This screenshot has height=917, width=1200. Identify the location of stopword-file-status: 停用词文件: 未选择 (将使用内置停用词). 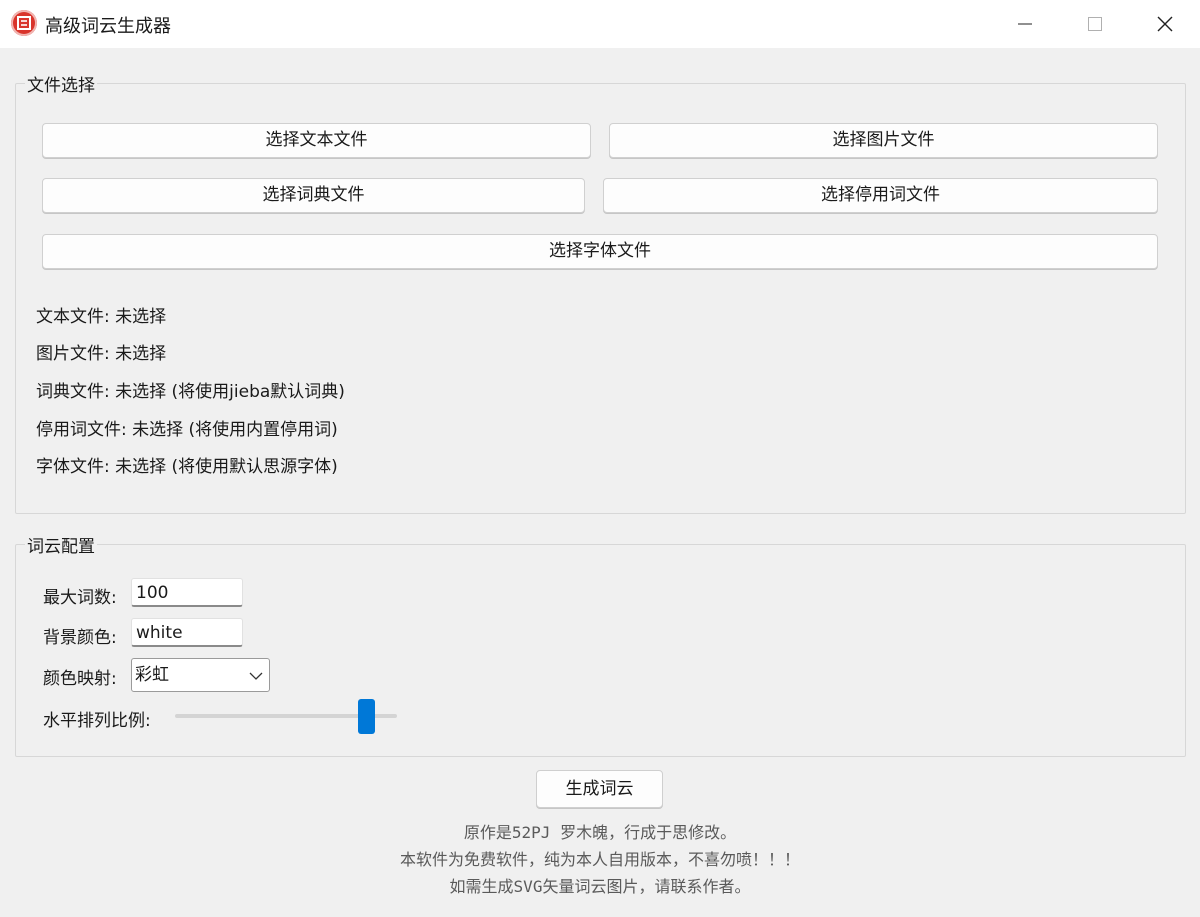
(187, 430).